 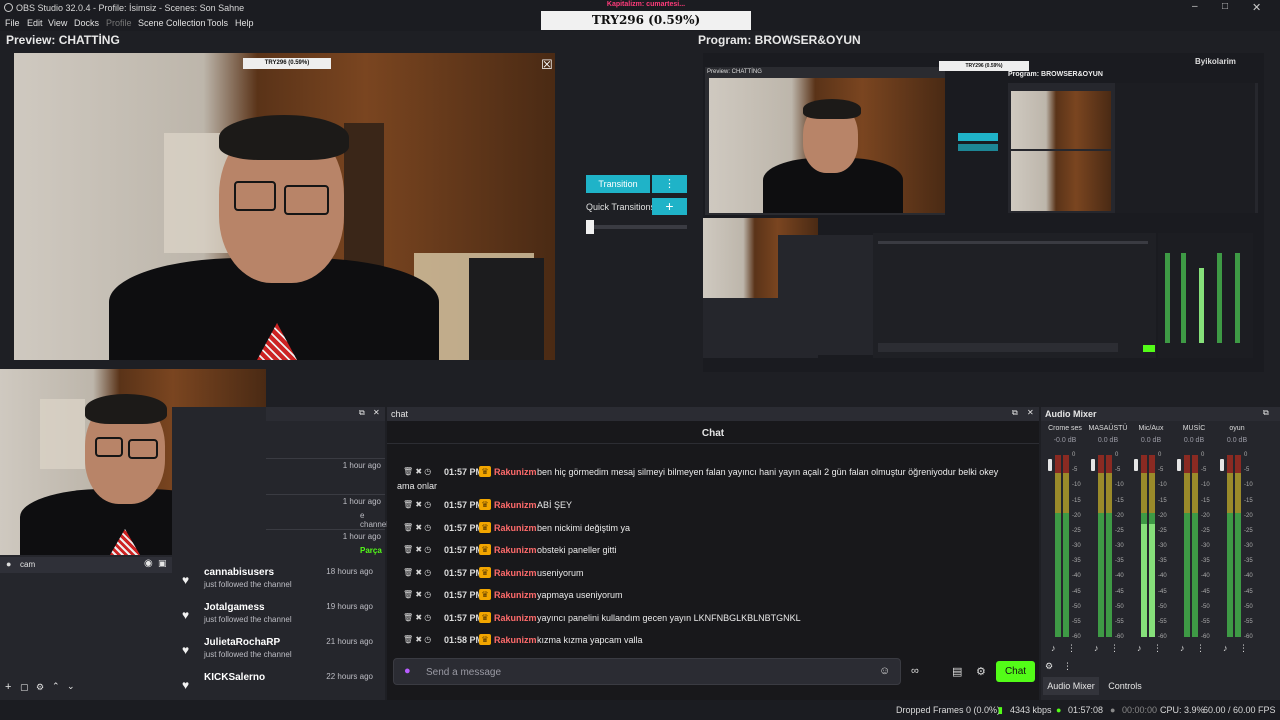 I want to click on chat-send-button: Chat, so click(x=1015, y=671).